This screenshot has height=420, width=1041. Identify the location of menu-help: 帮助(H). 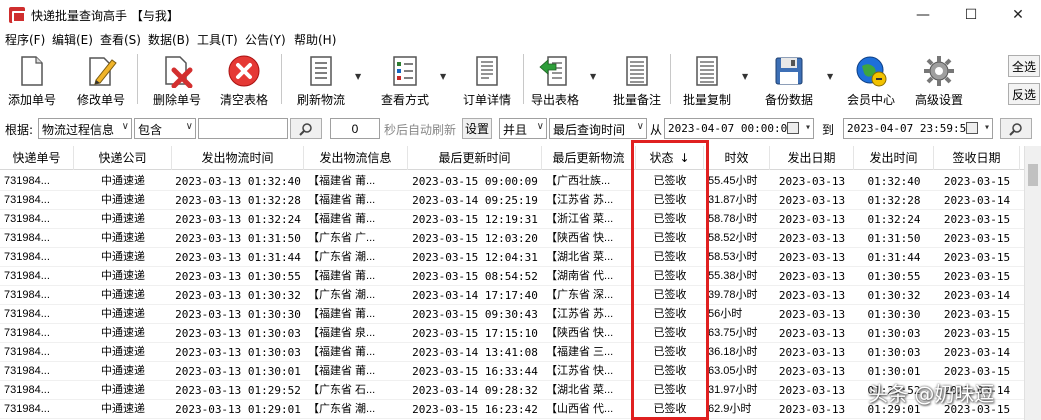
(315, 39).